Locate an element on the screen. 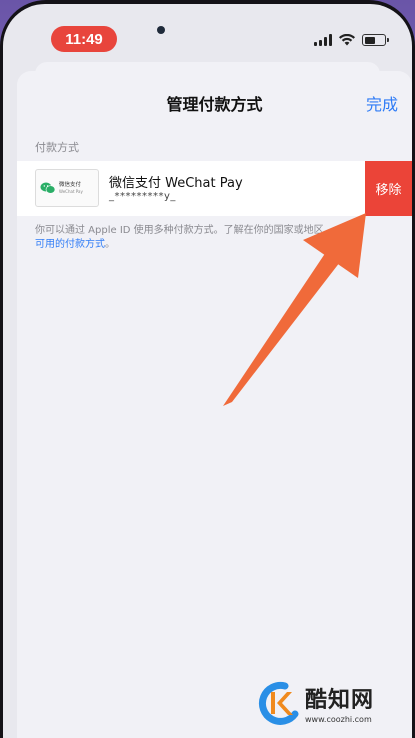  footer-text: 你可以通过 Apple ID 使用多种付款方式。了解在你的国家或地区 is located at coordinates (179, 230).